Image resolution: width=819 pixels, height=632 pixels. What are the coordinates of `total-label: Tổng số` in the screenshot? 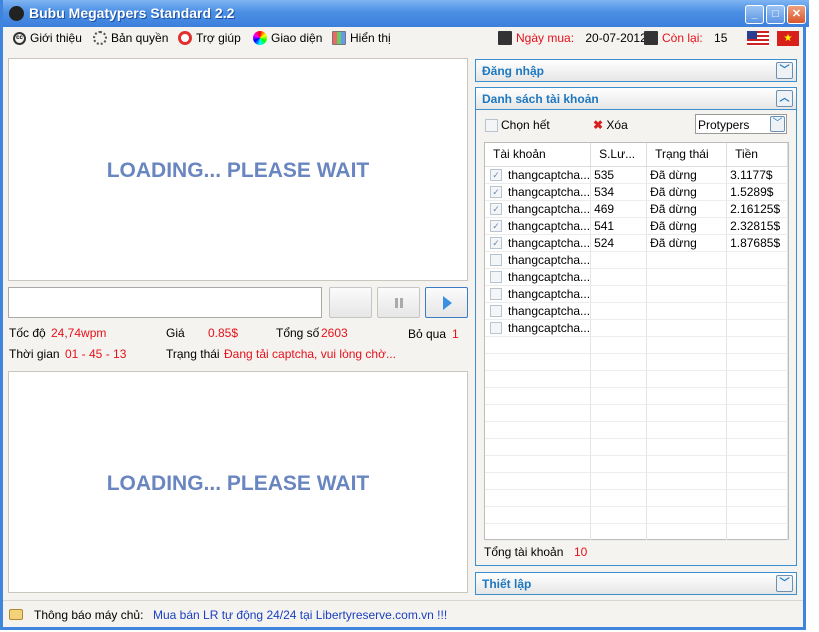 It's located at (298, 333).